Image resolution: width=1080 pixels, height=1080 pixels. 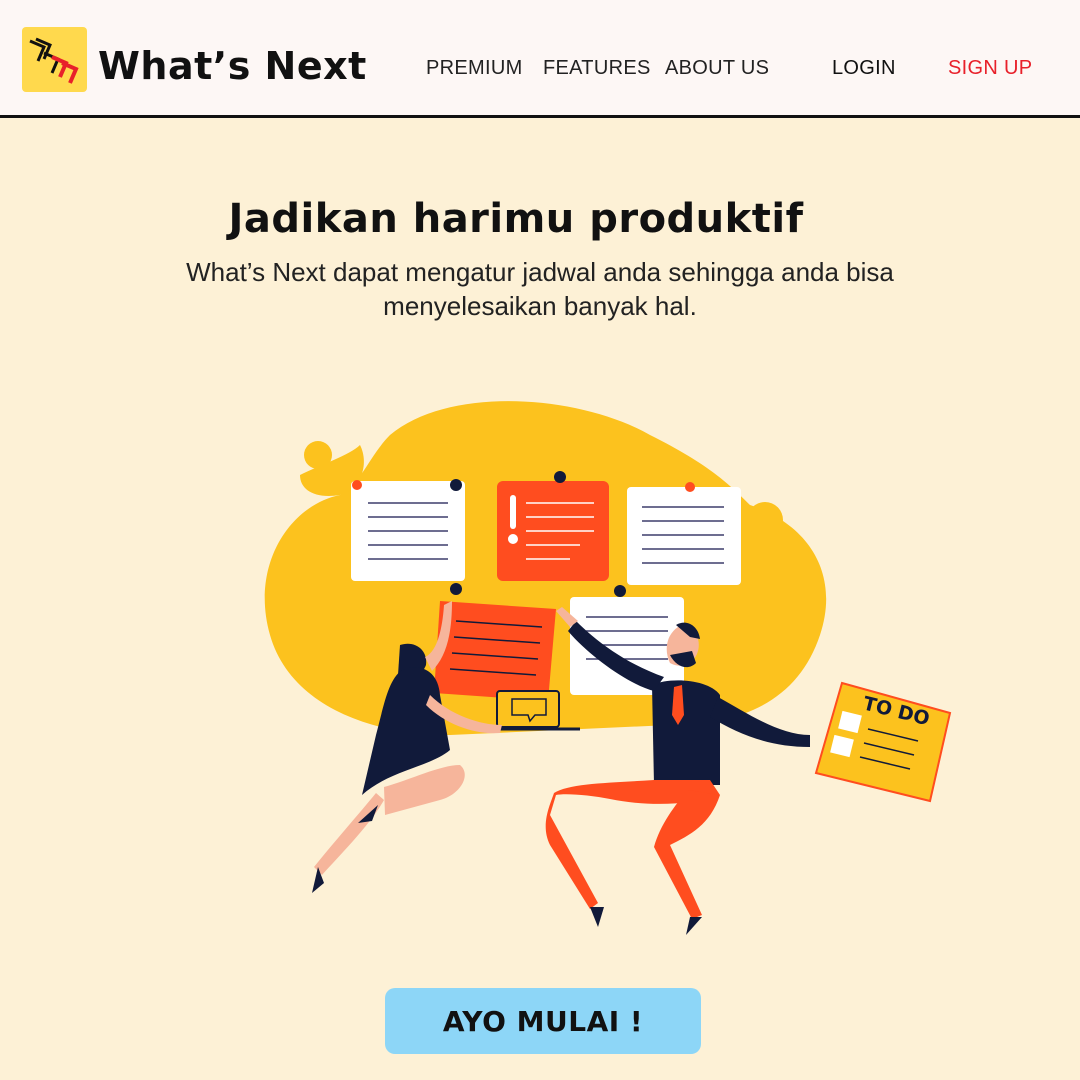 I want to click on brand-name: What’s Next, so click(x=232, y=66).